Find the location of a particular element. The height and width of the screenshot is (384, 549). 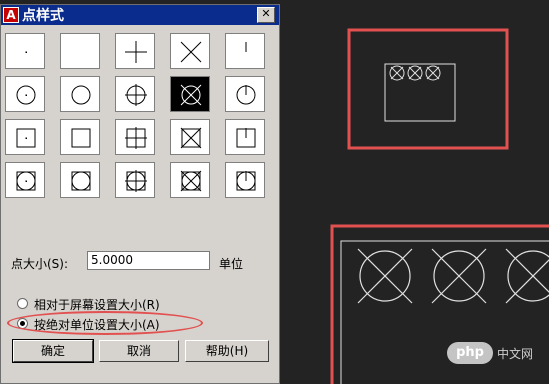

highlight-annotation is located at coordinates (105, 323).